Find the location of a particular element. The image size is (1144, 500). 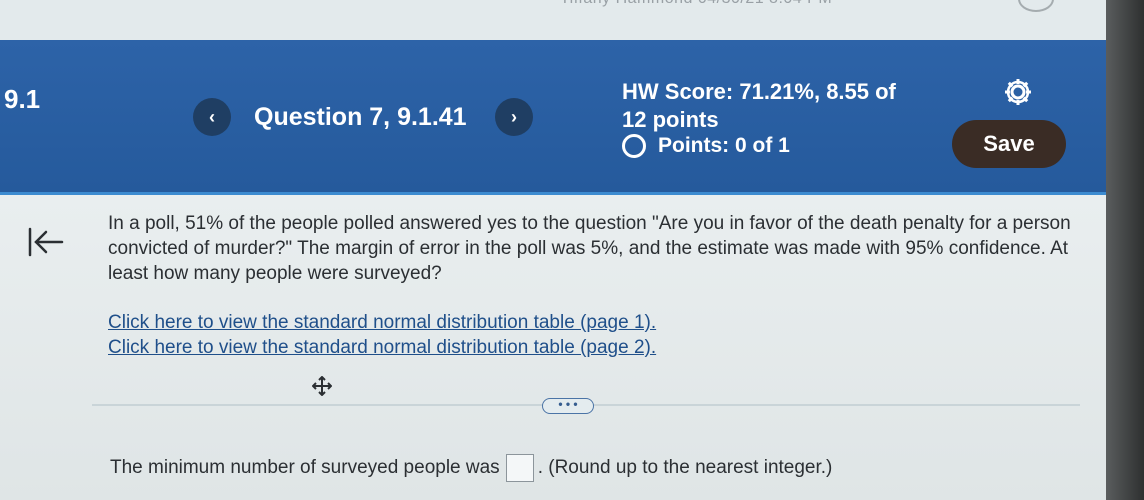

previous-question-button: ‹ is located at coordinates (212, 117).